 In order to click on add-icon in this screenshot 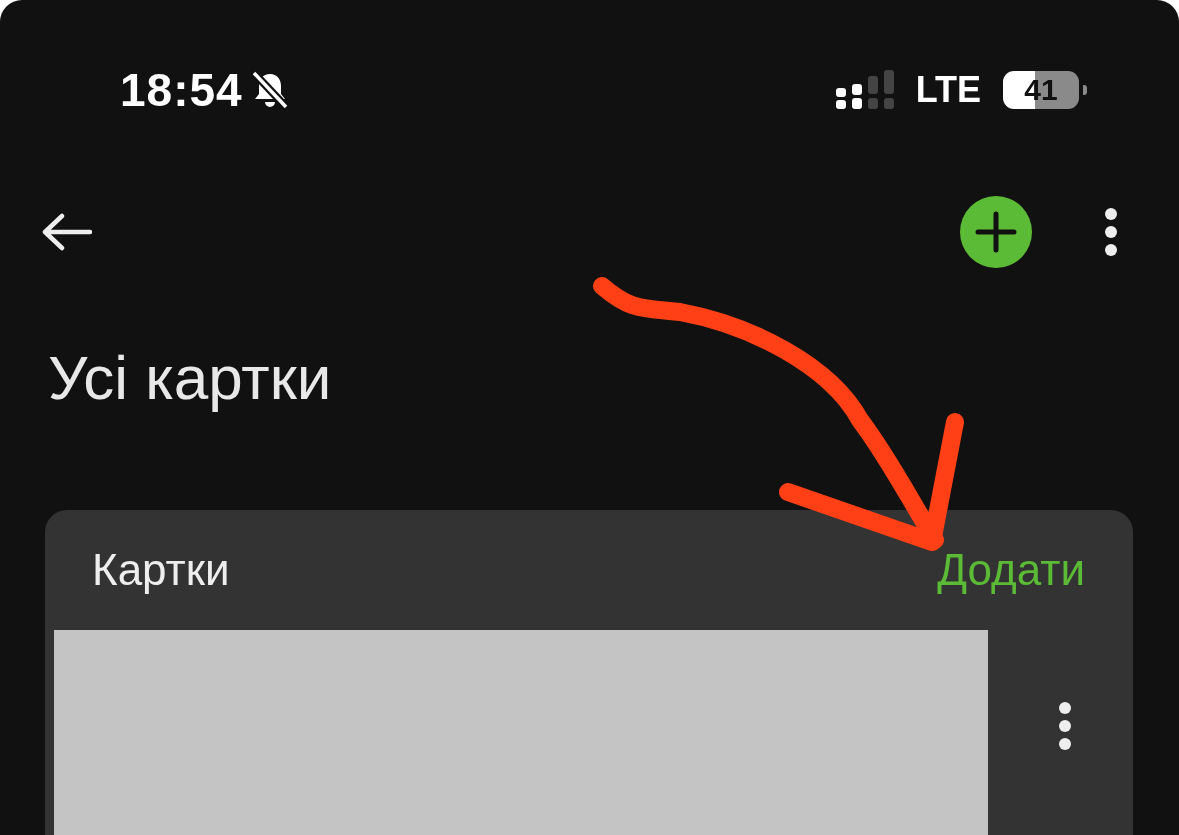, I will do `click(996, 232)`.